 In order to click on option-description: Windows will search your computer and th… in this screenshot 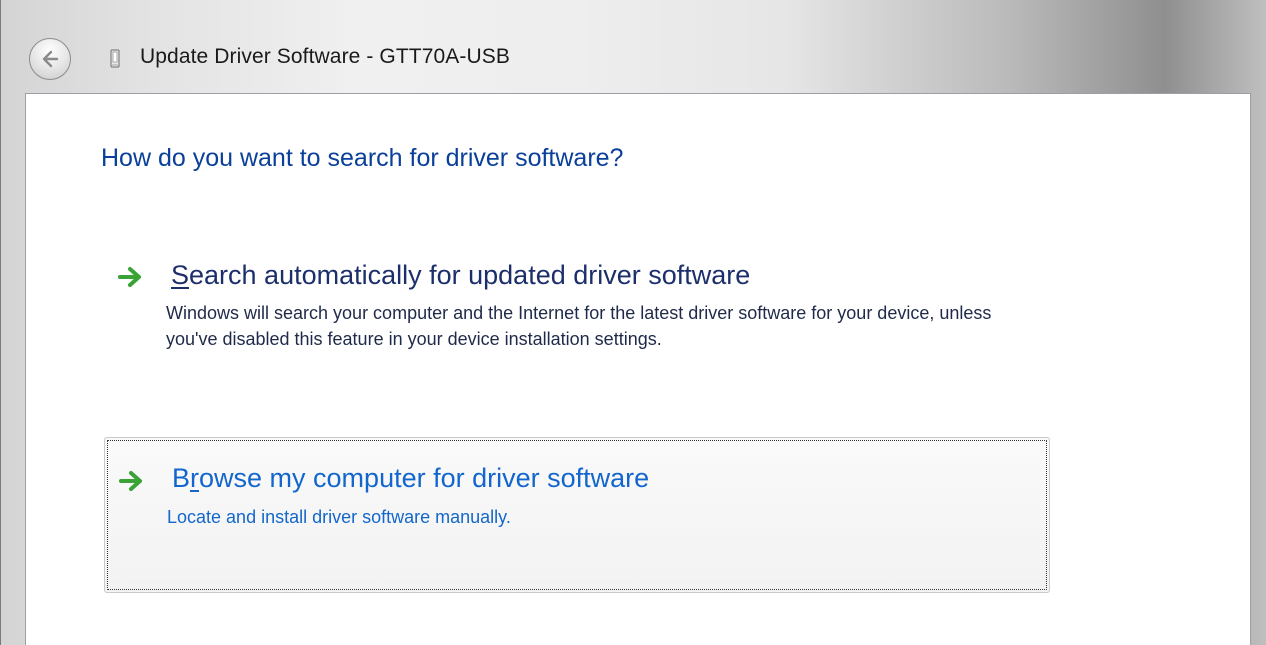, I will do `click(579, 326)`.